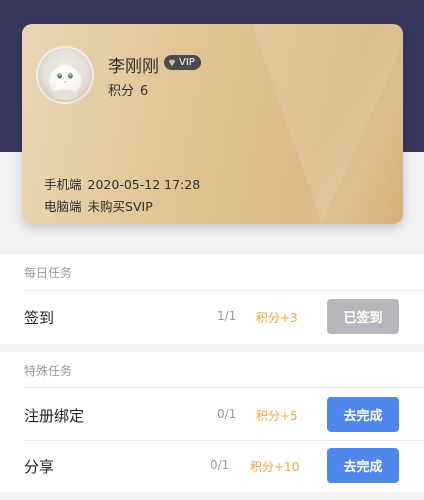 The width and height of the screenshot is (424, 500). Describe the element at coordinates (63, 206) in the screenshot. I see `pc-label: 电脑端` at that location.